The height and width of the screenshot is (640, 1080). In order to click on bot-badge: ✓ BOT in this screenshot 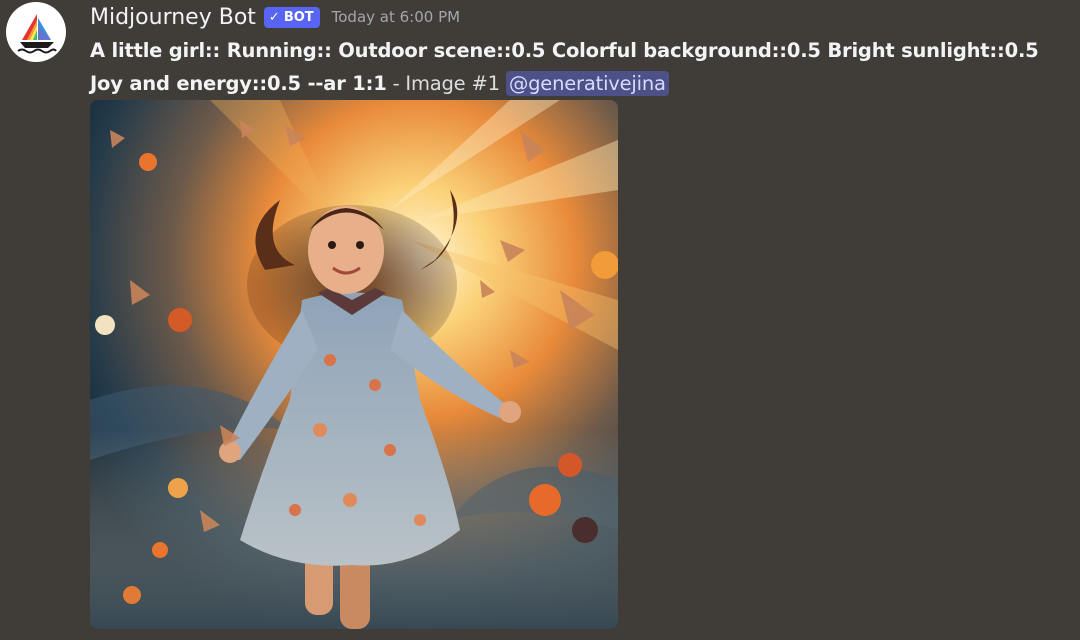, I will do `click(291, 17)`.